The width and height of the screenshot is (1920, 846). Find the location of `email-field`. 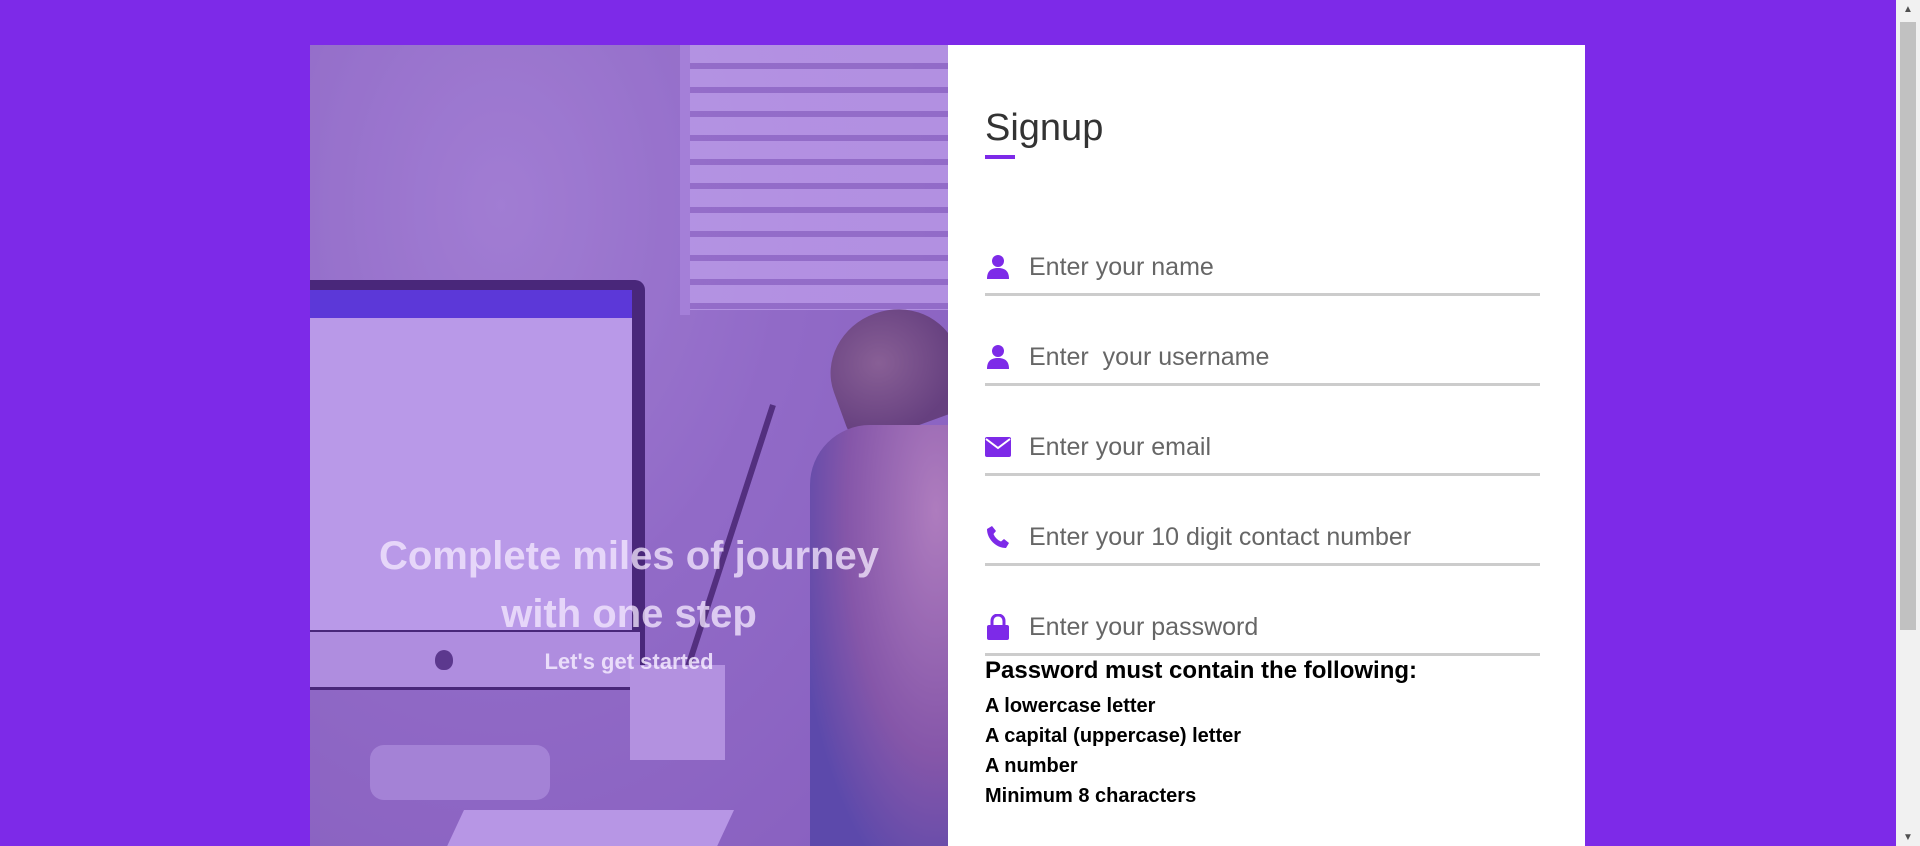

email-field is located at coordinates (1262, 448).